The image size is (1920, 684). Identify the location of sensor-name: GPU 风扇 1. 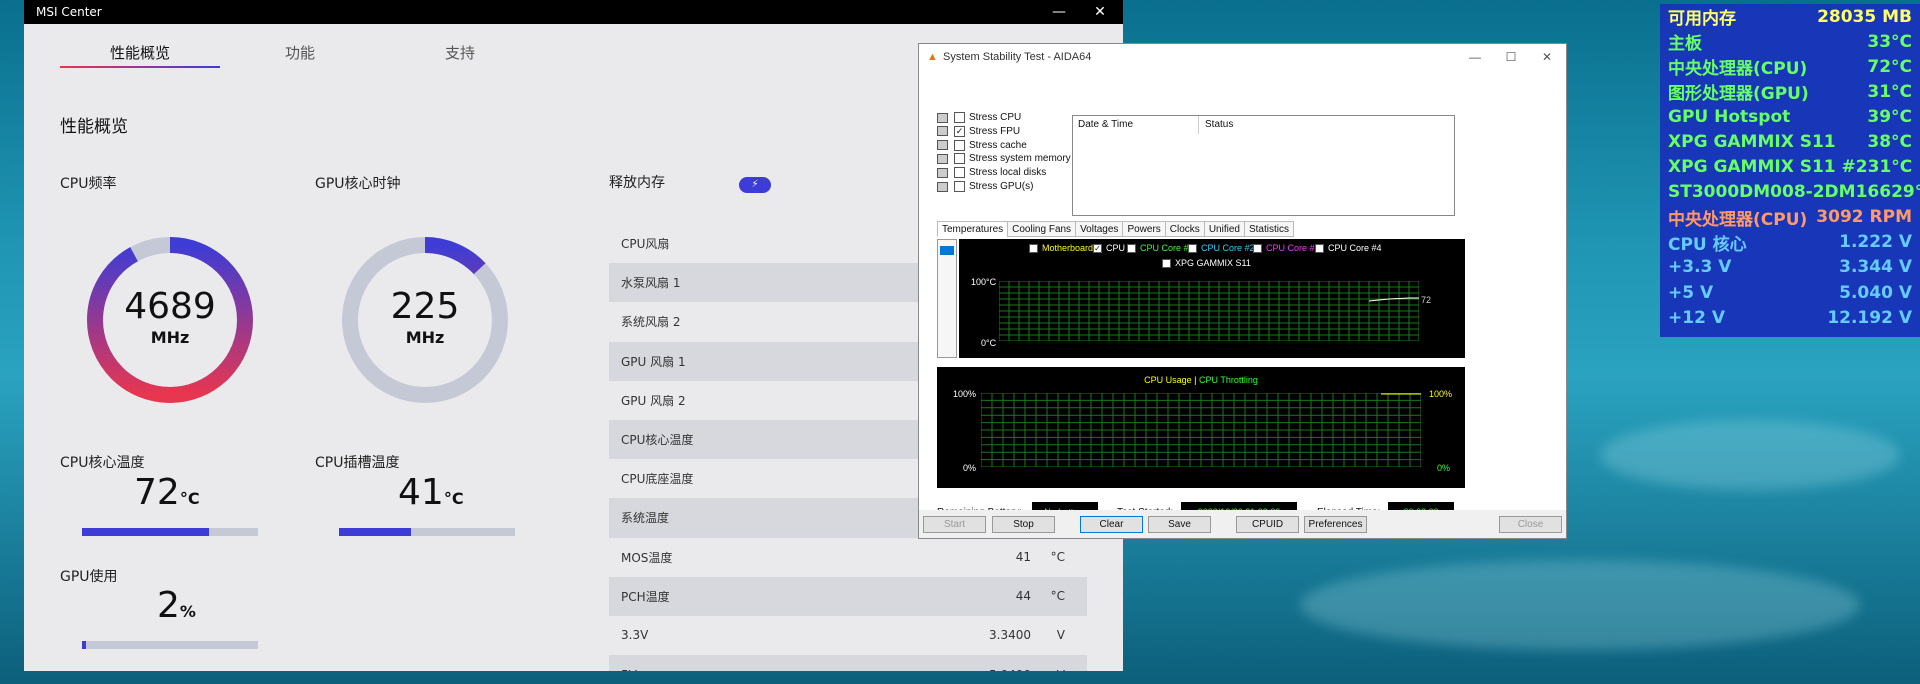
(653, 361).